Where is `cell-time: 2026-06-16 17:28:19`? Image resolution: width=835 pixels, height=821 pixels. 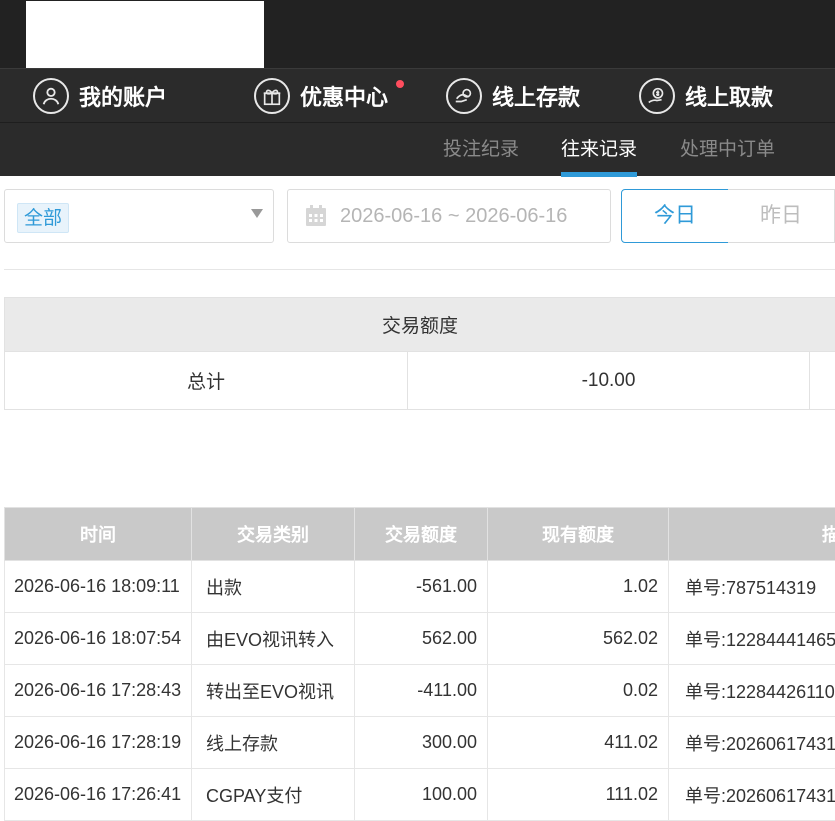 cell-time: 2026-06-16 17:28:19 is located at coordinates (98, 743).